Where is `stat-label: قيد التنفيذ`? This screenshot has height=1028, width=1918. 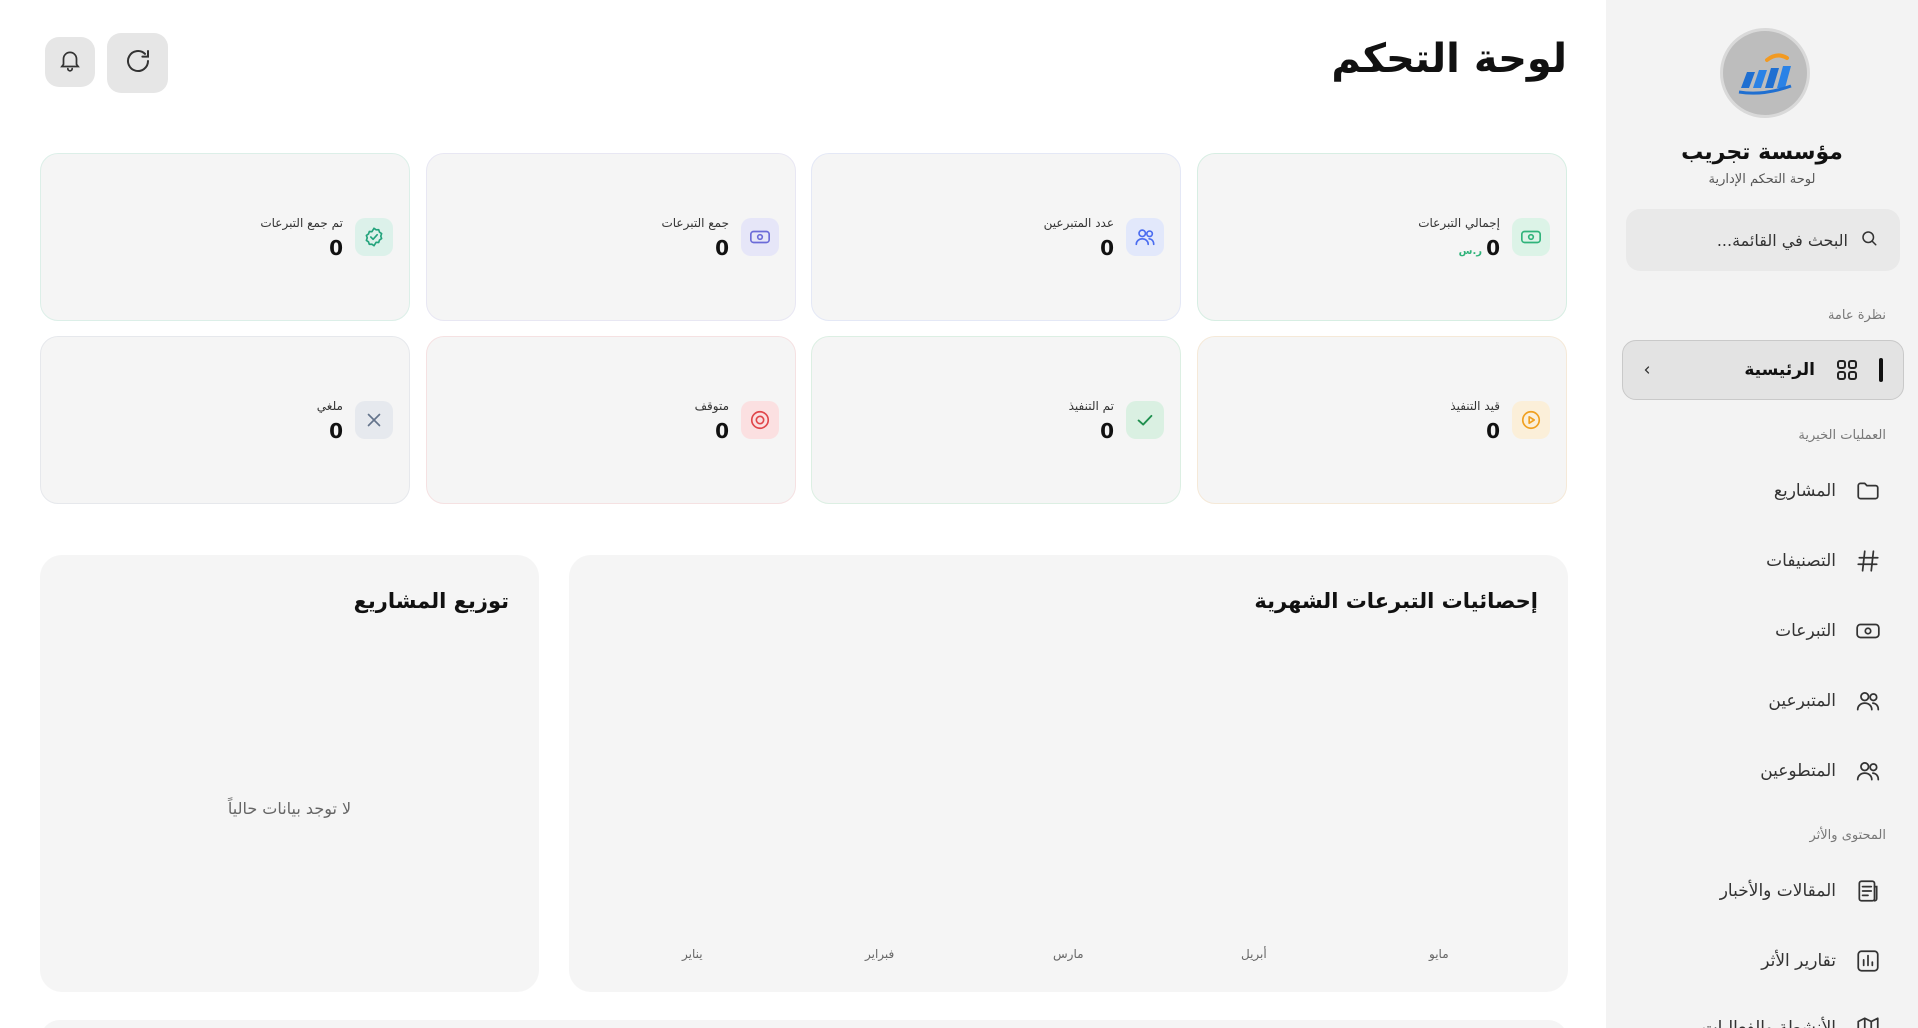 stat-label: قيد التنفيذ is located at coordinates (1475, 406).